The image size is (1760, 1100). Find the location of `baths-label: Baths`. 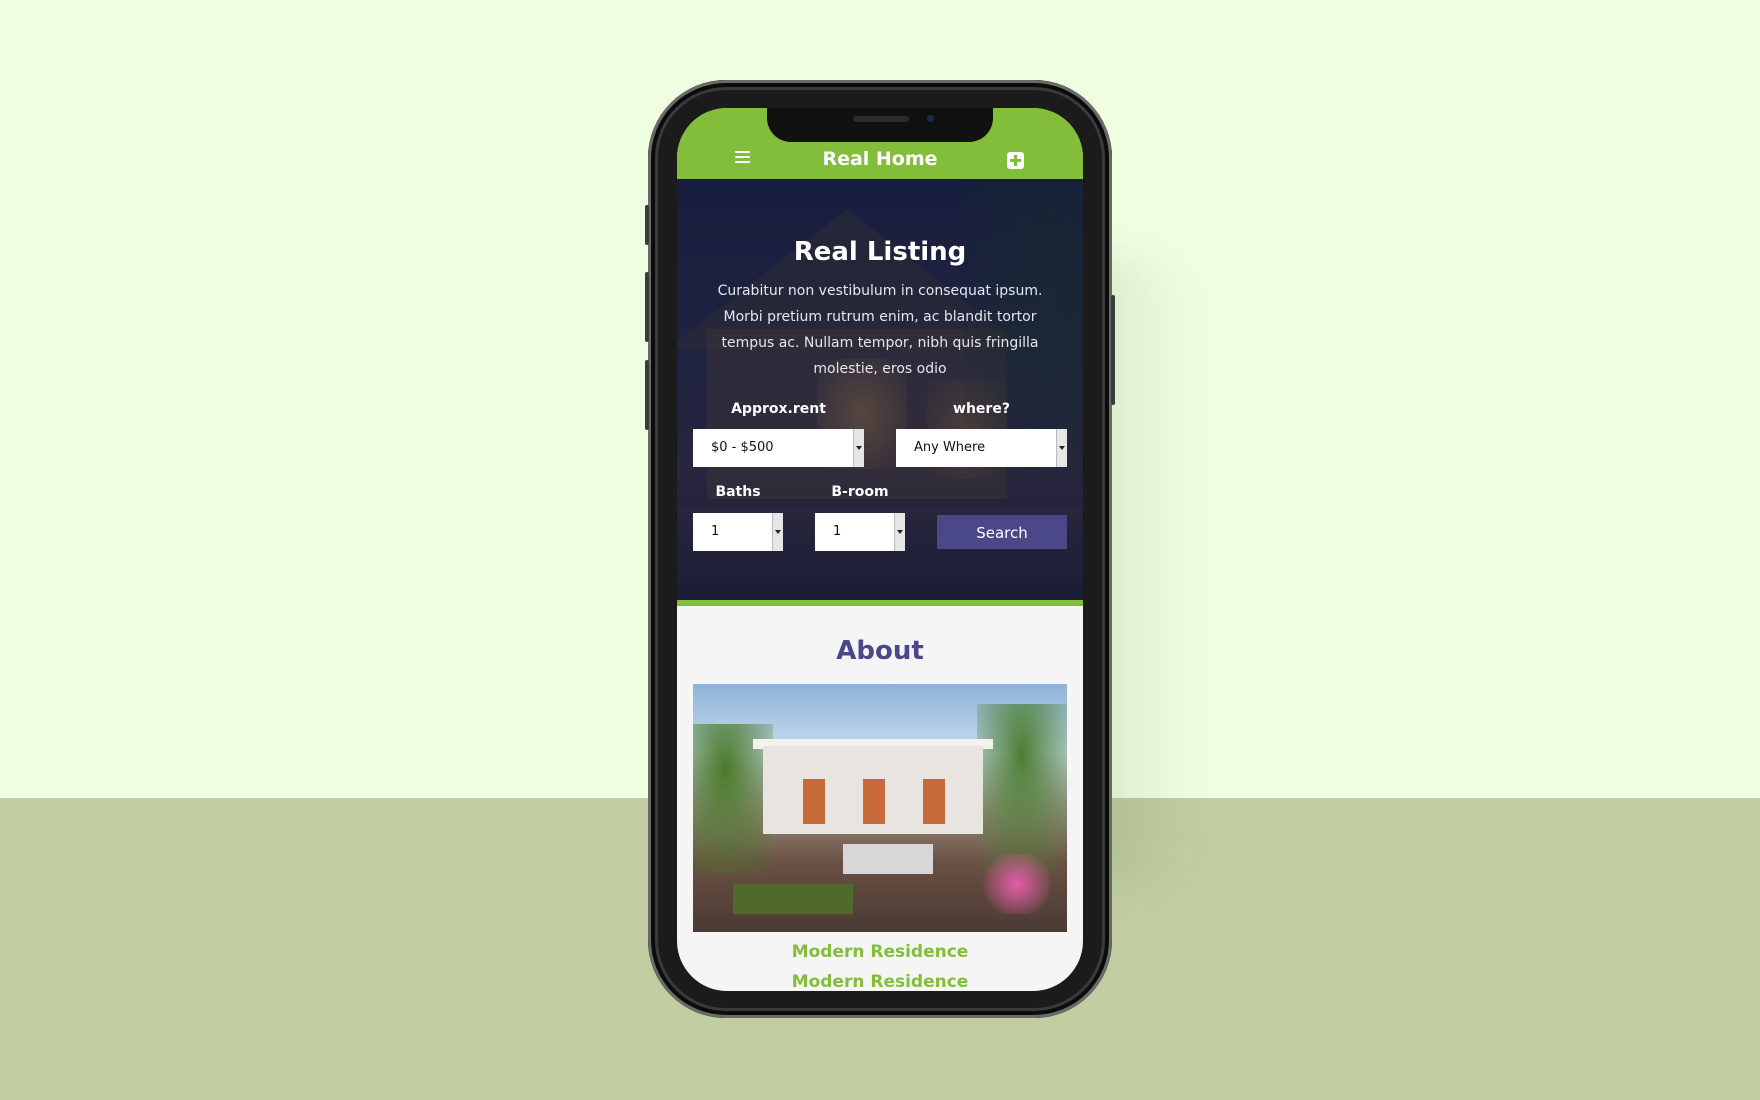

baths-label: Baths is located at coordinates (738, 492).